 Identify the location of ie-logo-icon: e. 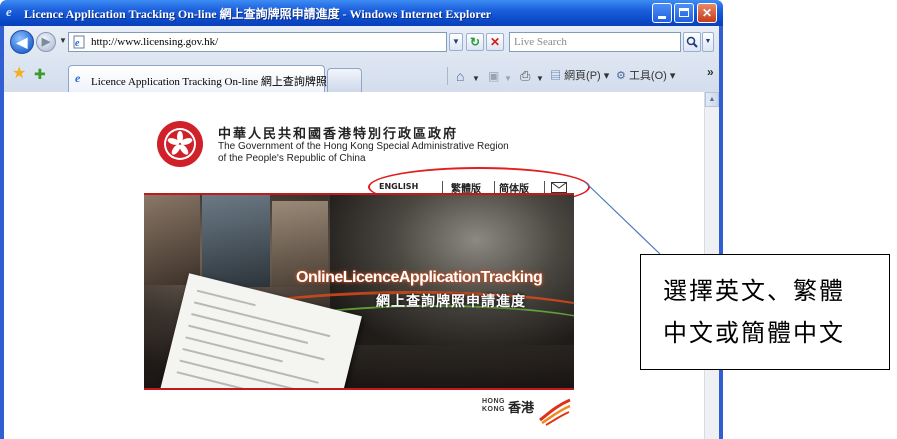
(9, 11).